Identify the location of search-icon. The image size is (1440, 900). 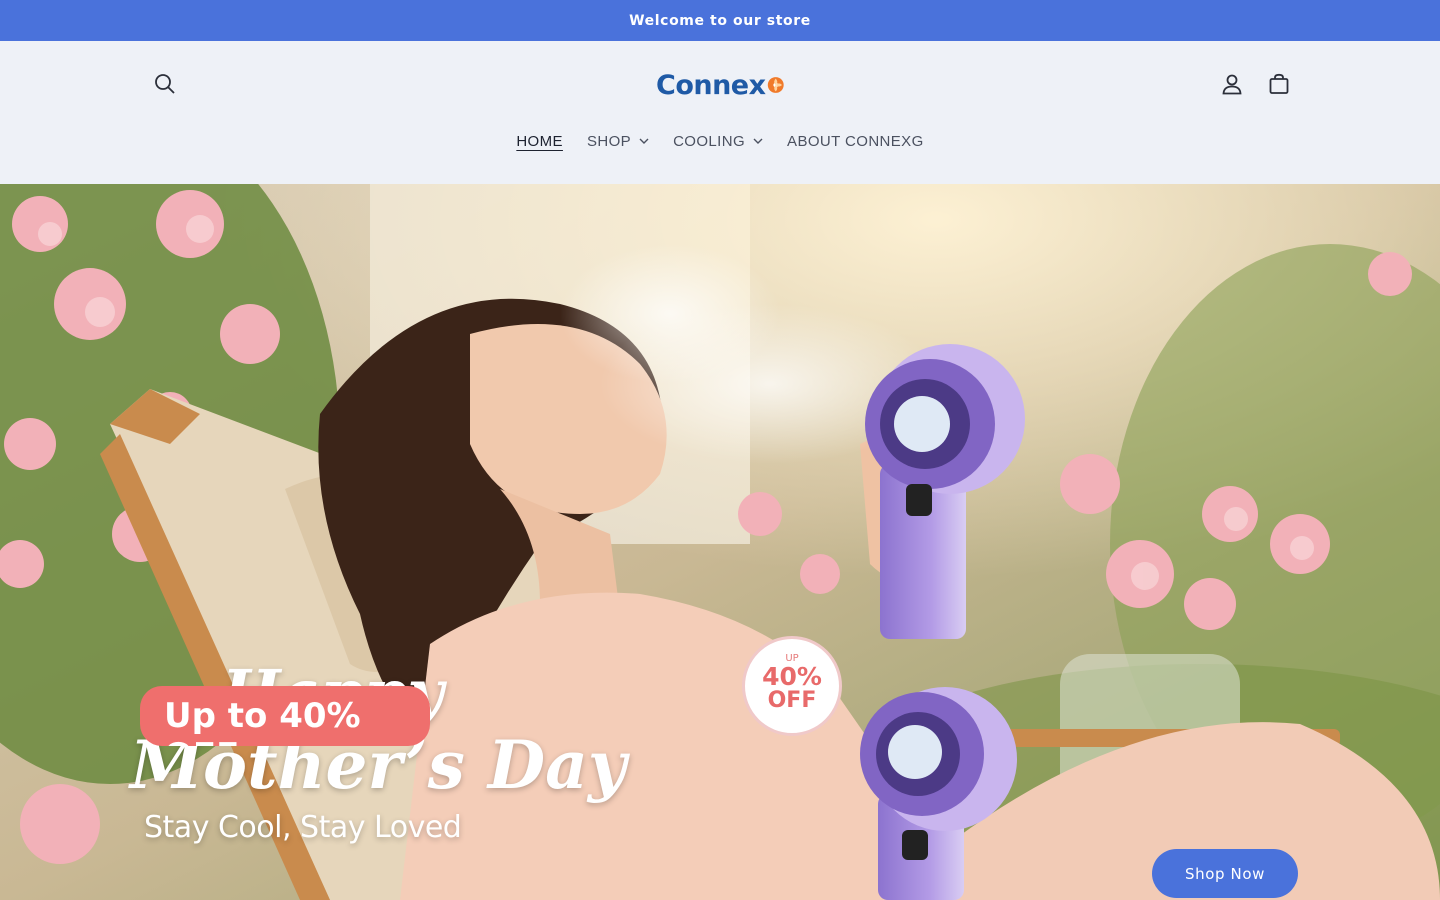
(165, 84).